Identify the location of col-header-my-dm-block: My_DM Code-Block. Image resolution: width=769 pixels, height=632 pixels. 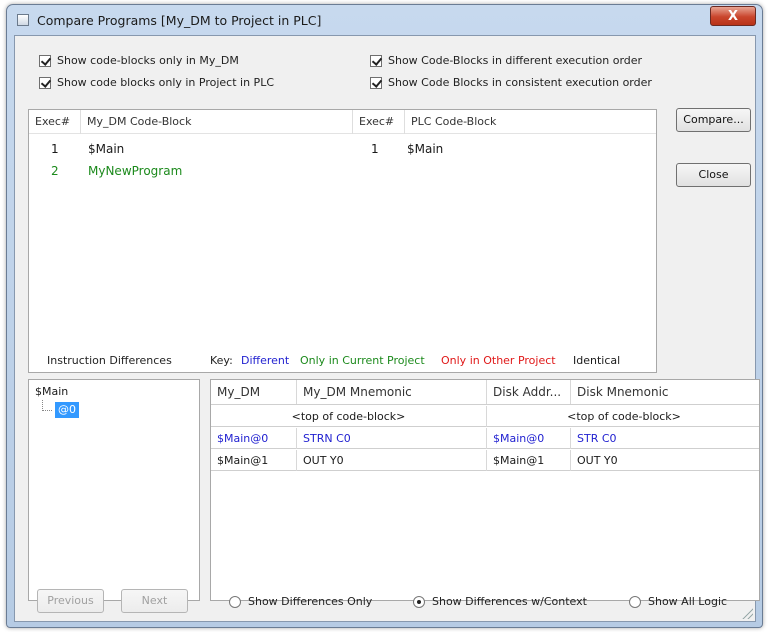
(217, 122).